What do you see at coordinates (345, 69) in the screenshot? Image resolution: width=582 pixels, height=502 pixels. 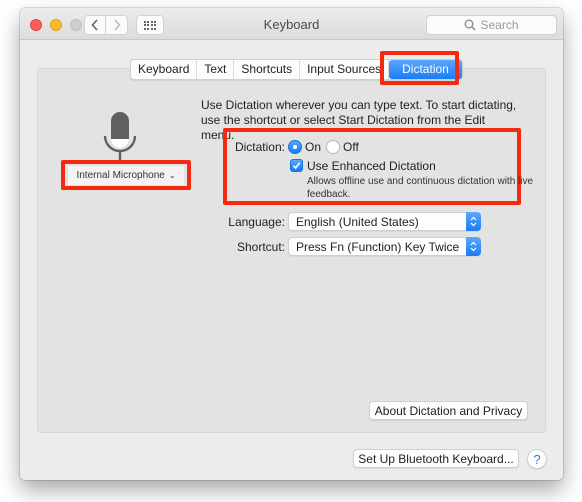 I see `tab-input-sources: Input Sources` at bounding box center [345, 69].